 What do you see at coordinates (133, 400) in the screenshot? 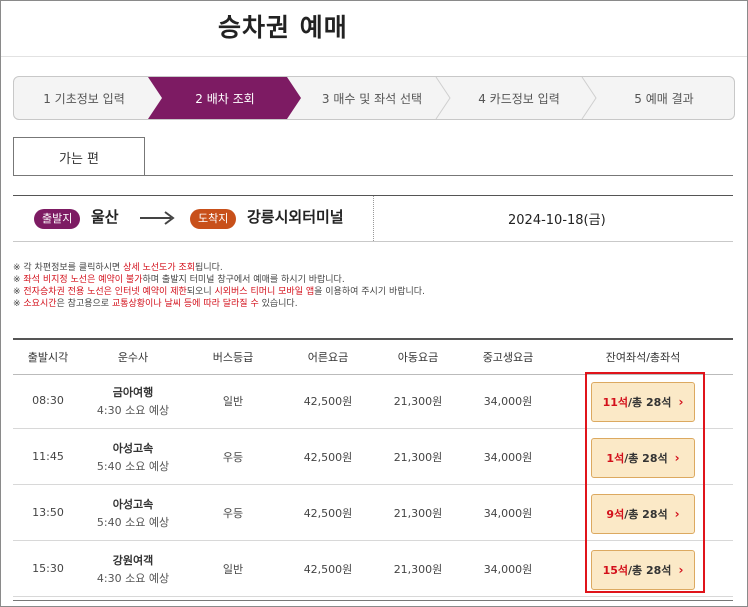
I see `carrier-cell: 금아여행 4:30 소요 예상` at bounding box center [133, 400].